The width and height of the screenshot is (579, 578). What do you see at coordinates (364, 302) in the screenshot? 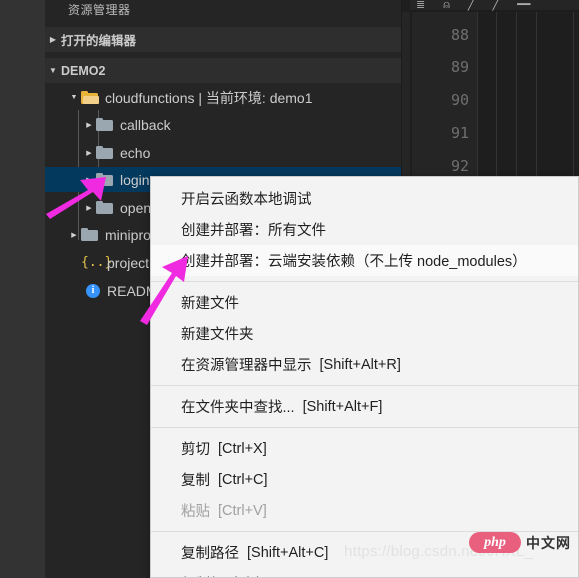
I see `menu-item-new-file: 新建文件` at bounding box center [364, 302].